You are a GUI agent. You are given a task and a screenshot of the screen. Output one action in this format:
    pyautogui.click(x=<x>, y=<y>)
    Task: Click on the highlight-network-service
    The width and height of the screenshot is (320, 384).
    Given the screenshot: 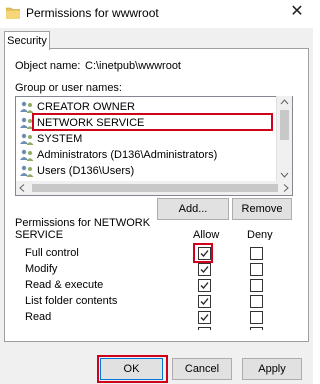 What is the action you would take?
    pyautogui.click(x=152, y=122)
    